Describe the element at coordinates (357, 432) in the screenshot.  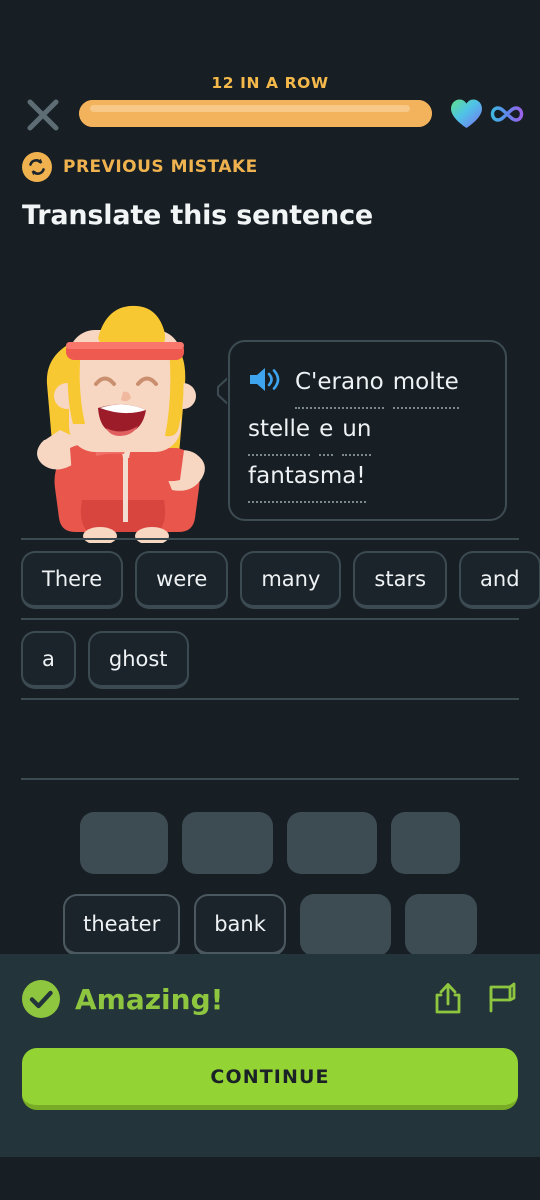
I see `sentence-word: un` at that location.